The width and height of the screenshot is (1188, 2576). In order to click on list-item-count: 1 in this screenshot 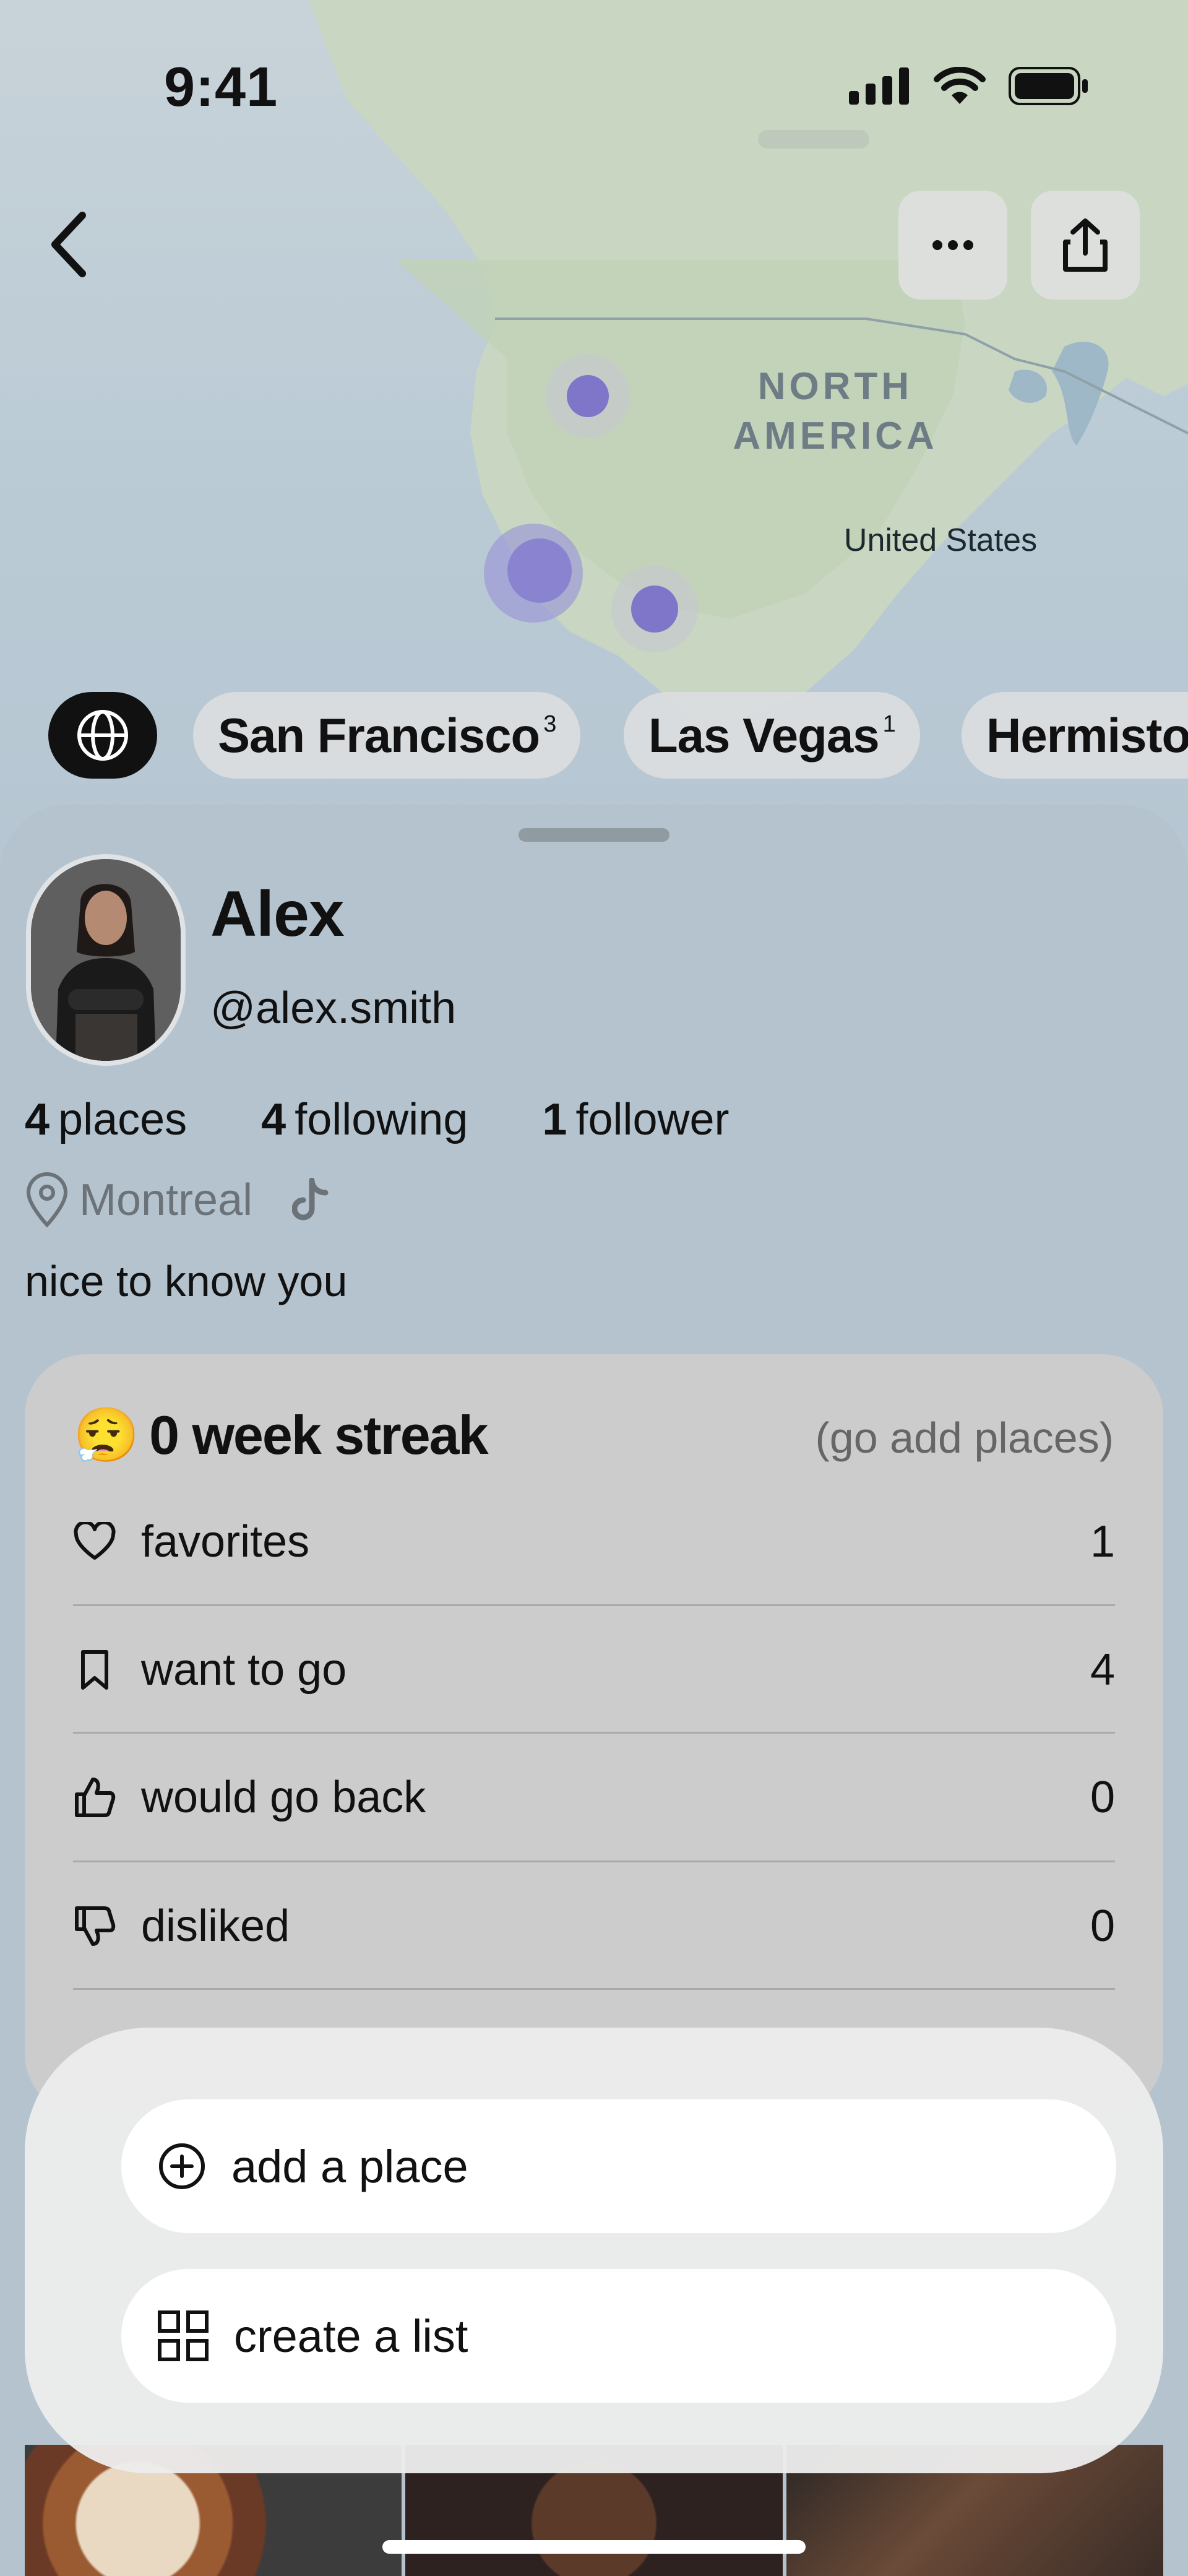, I will do `click(1102, 1542)`.